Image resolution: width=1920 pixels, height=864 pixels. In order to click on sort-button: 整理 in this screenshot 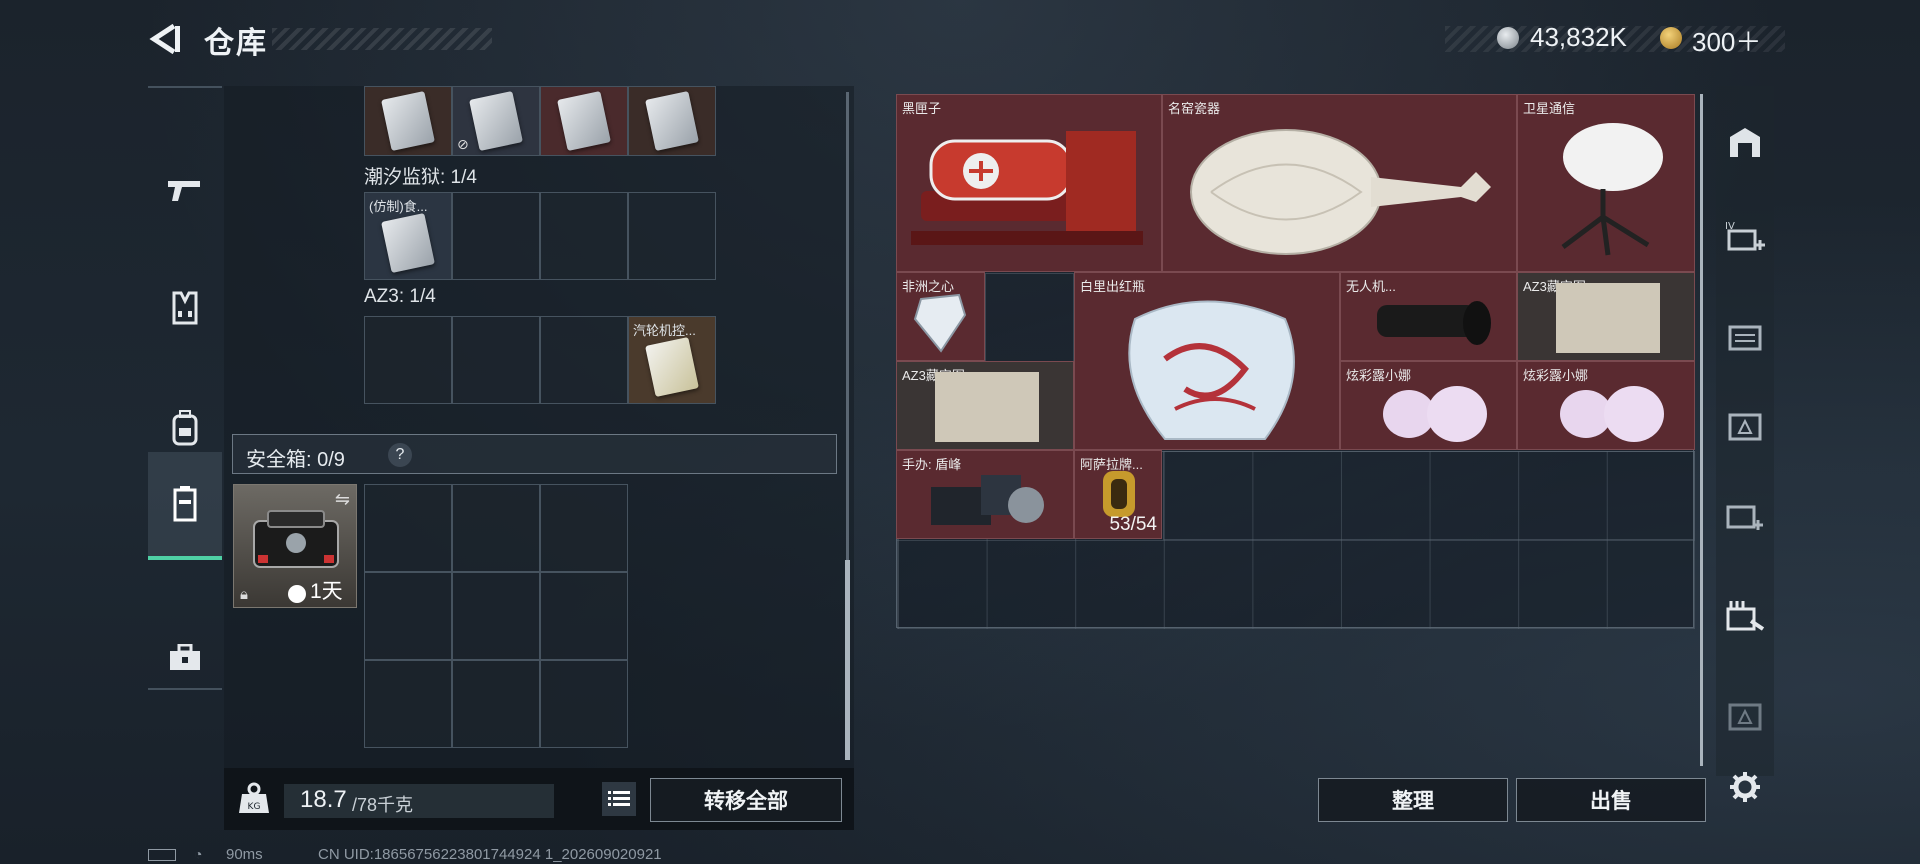, I will do `click(1413, 800)`.